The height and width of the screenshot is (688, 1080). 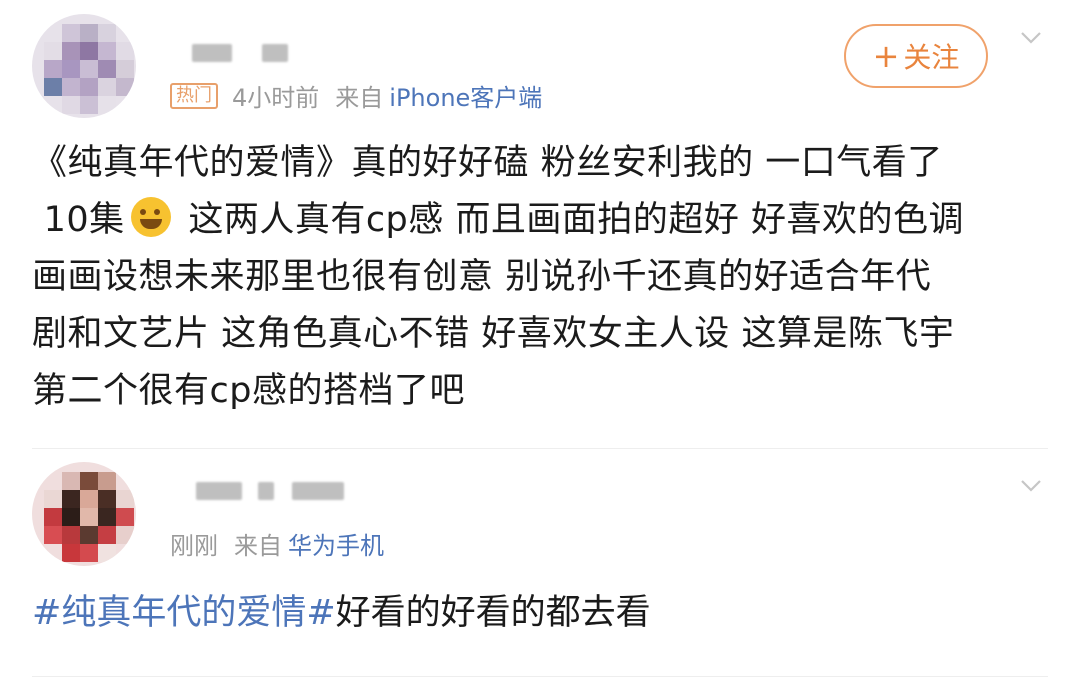 What do you see at coordinates (84, 220) in the screenshot?
I see `content-segment: 10集` at bounding box center [84, 220].